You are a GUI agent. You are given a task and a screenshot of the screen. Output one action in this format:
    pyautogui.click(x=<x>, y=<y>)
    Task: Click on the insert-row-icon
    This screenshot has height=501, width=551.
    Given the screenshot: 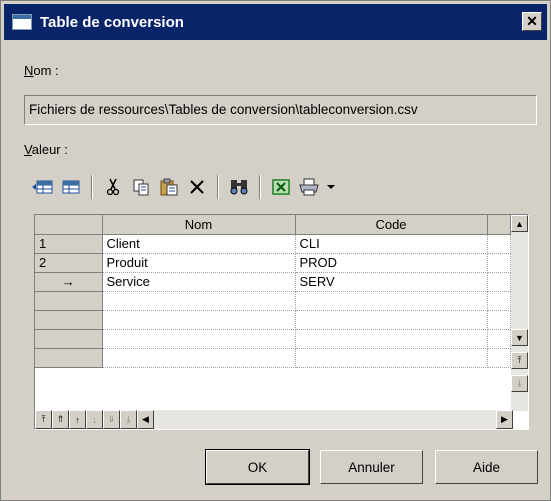 What is the action you would take?
    pyautogui.click(x=42, y=187)
    